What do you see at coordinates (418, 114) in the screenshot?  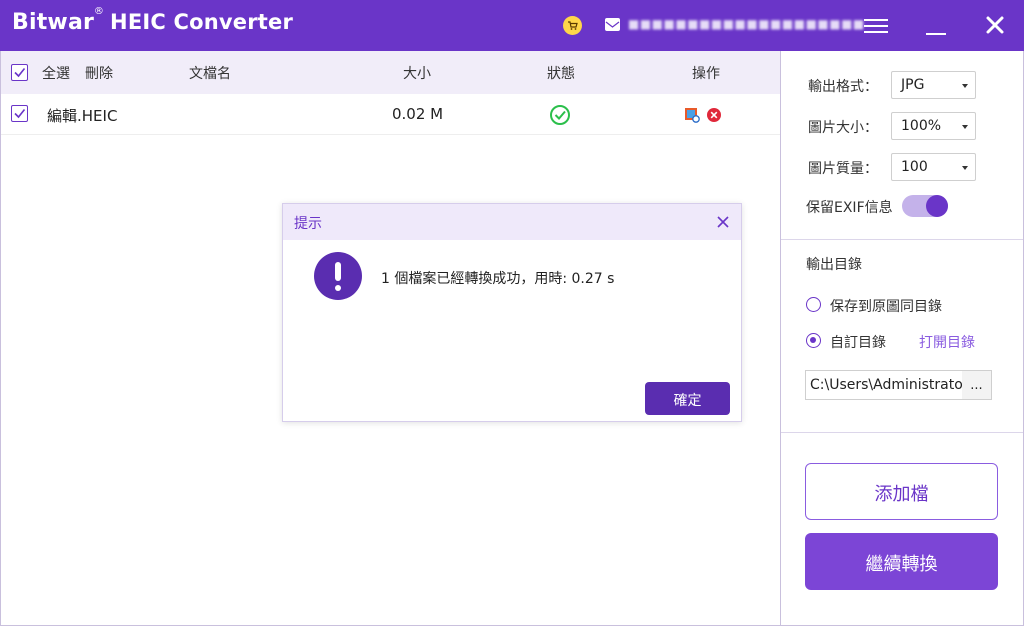 I see `row-size: 0.02 M` at bounding box center [418, 114].